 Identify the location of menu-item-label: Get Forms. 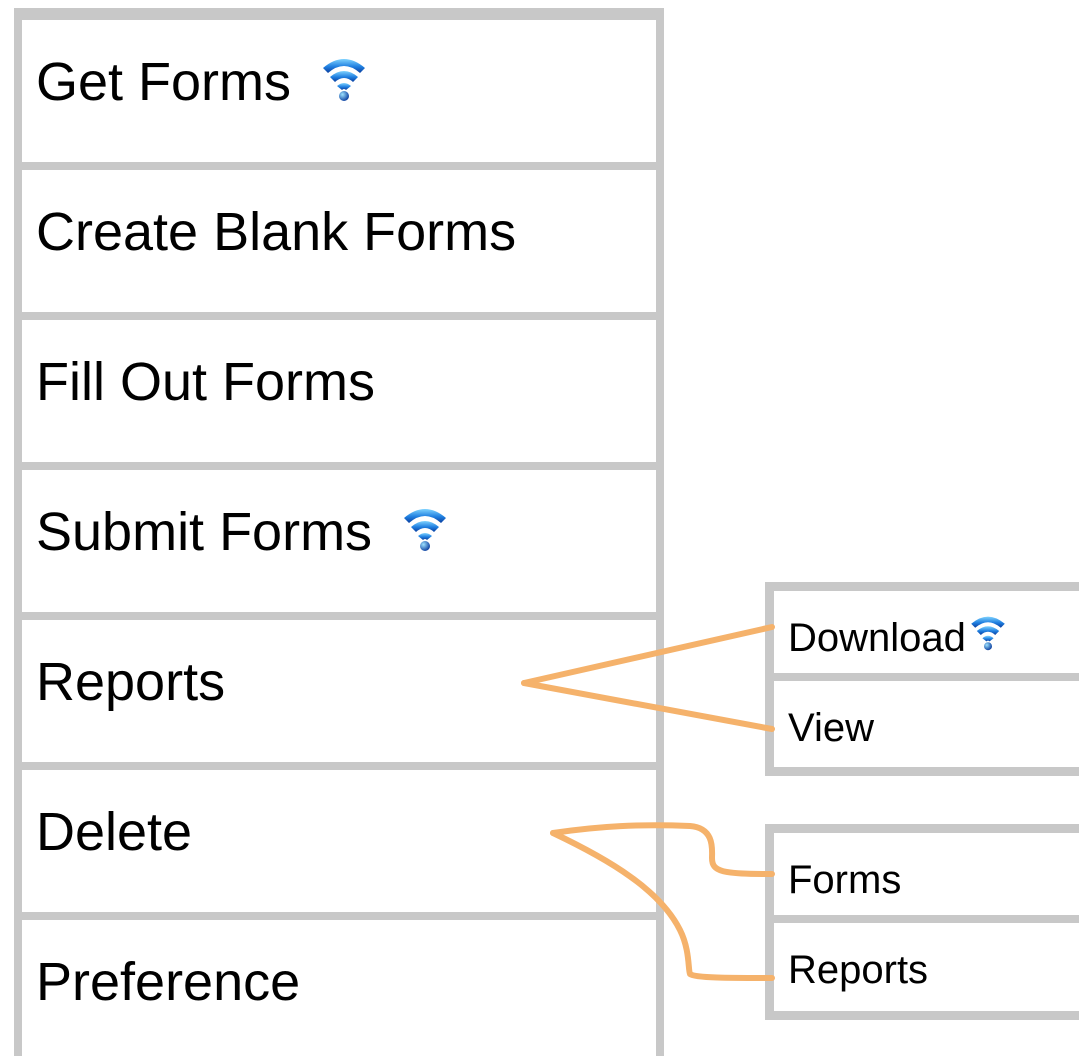
(164, 82).